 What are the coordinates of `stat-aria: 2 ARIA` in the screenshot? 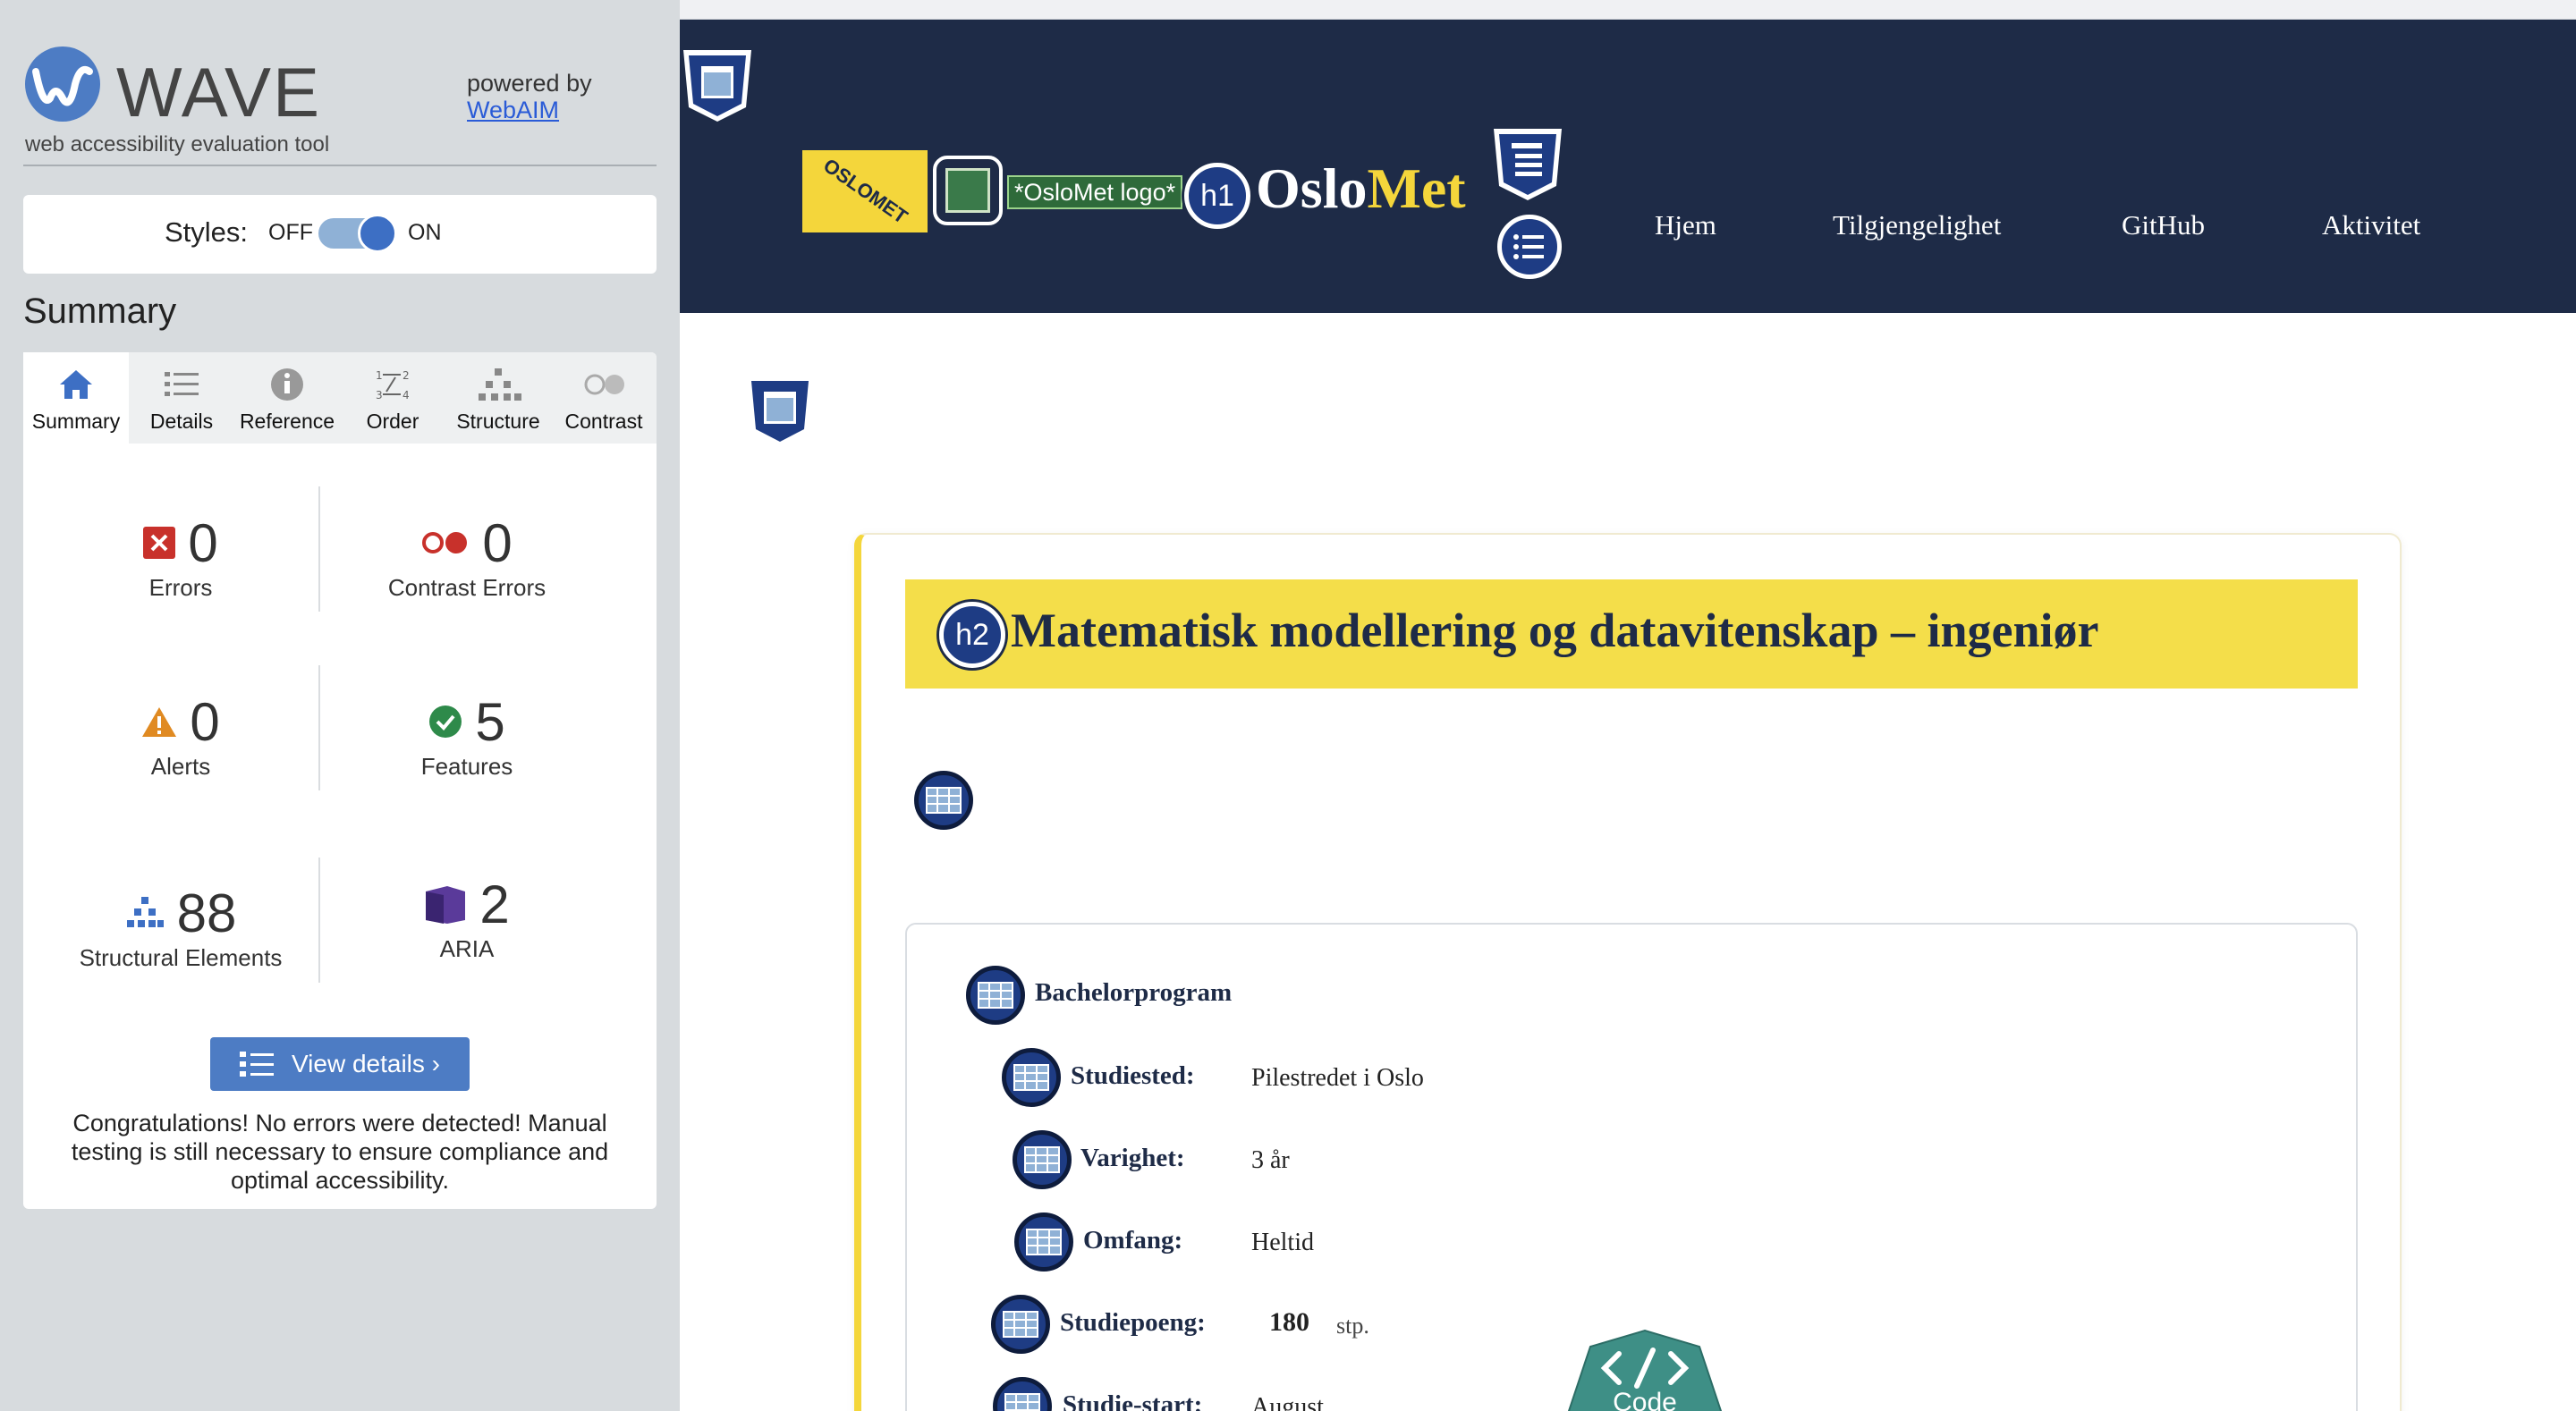 It's located at (467, 918).